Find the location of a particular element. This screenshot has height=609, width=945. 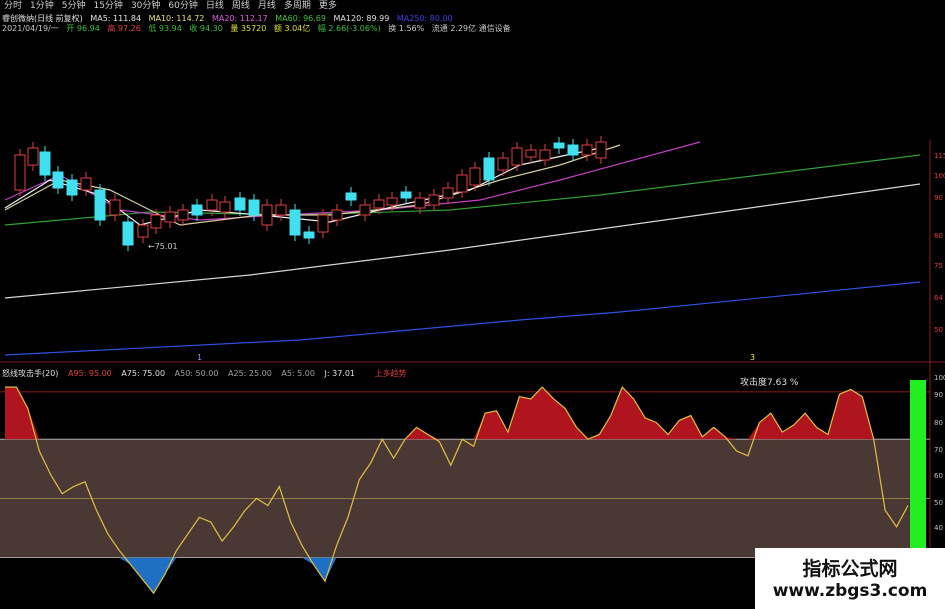

date-marker: 3 is located at coordinates (752, 357).